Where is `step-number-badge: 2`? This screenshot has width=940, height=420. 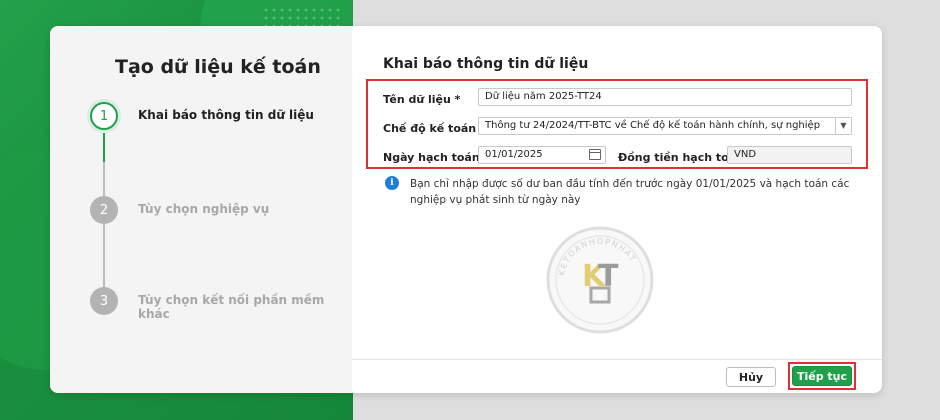
step-number-badge: 2 is located at coordinates (104, 210).